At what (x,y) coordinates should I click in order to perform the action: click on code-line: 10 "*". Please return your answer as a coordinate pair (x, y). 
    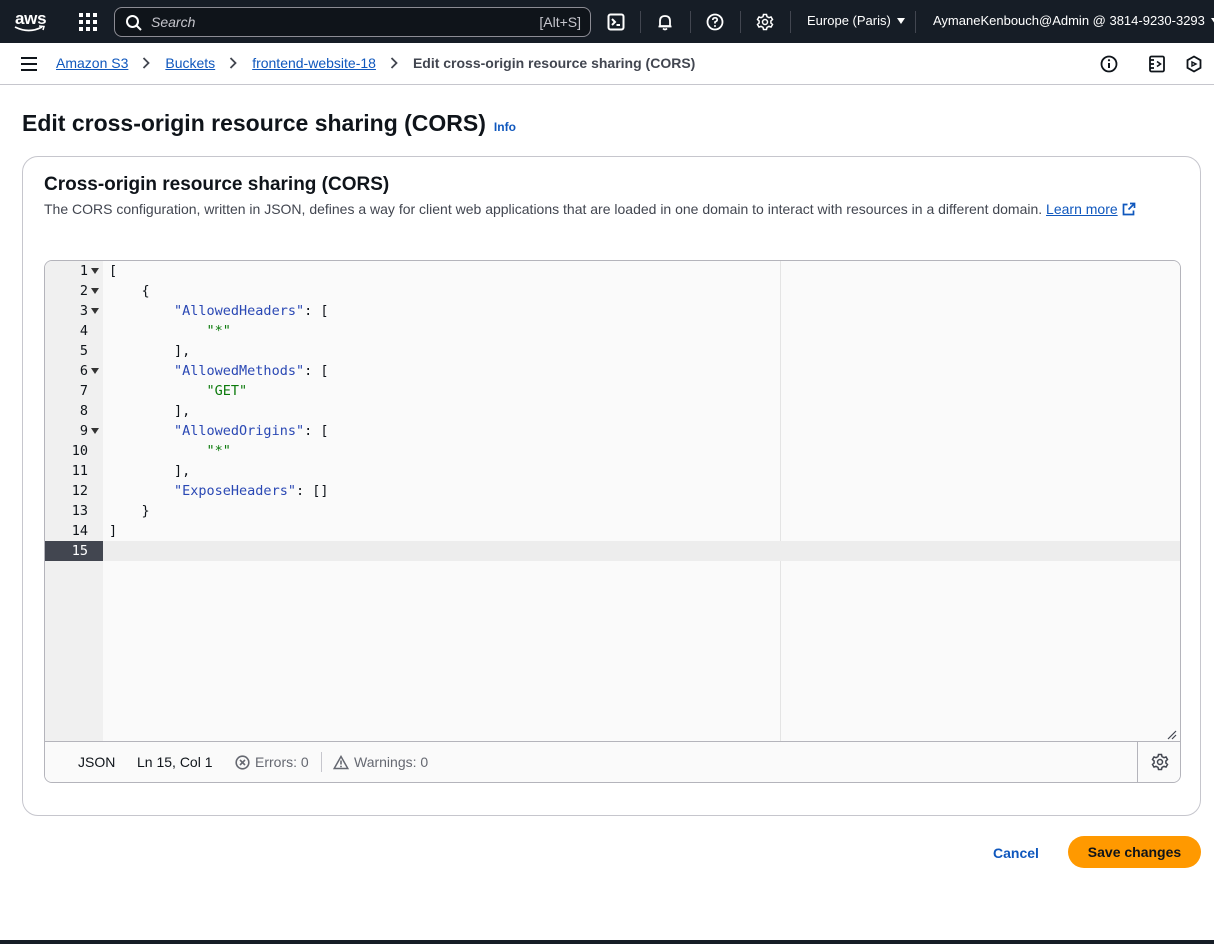
    Looking at the image, I should click on (612, 451).